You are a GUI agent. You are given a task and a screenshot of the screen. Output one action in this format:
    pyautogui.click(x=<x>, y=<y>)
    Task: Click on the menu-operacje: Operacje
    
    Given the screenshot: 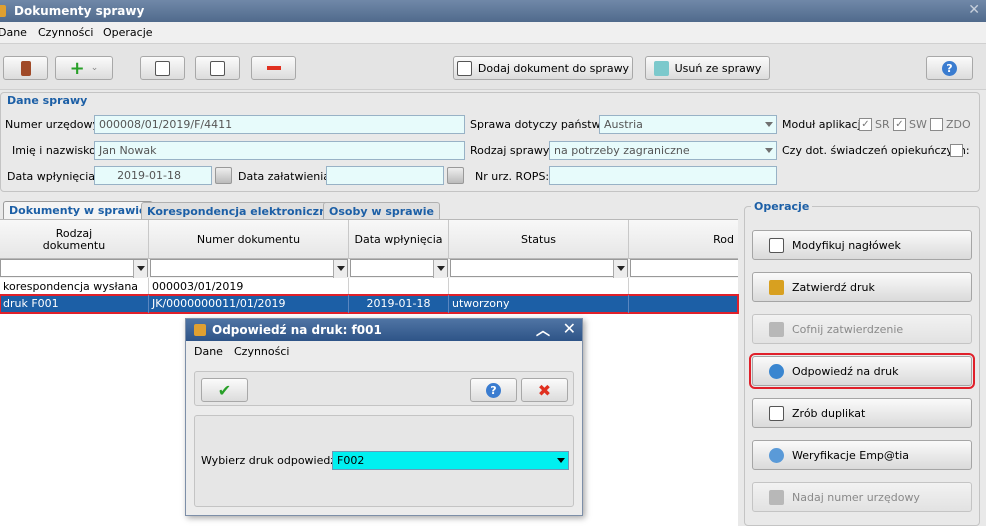 What is the action you would take?
    pyautogui.click(x=128, y=32)
    